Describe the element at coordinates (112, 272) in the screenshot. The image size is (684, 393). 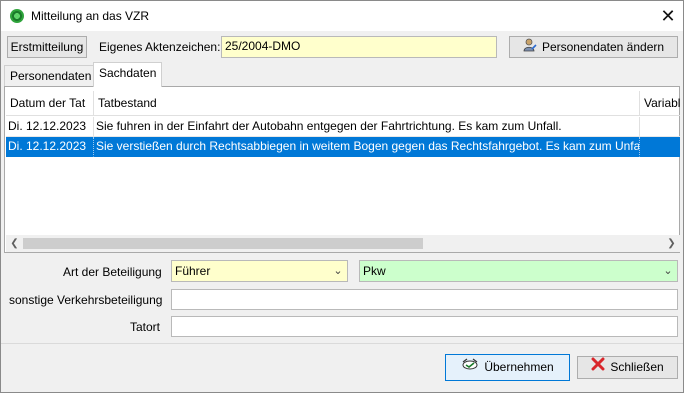
I see `participation-label: Art der Beteiligung` at that location.